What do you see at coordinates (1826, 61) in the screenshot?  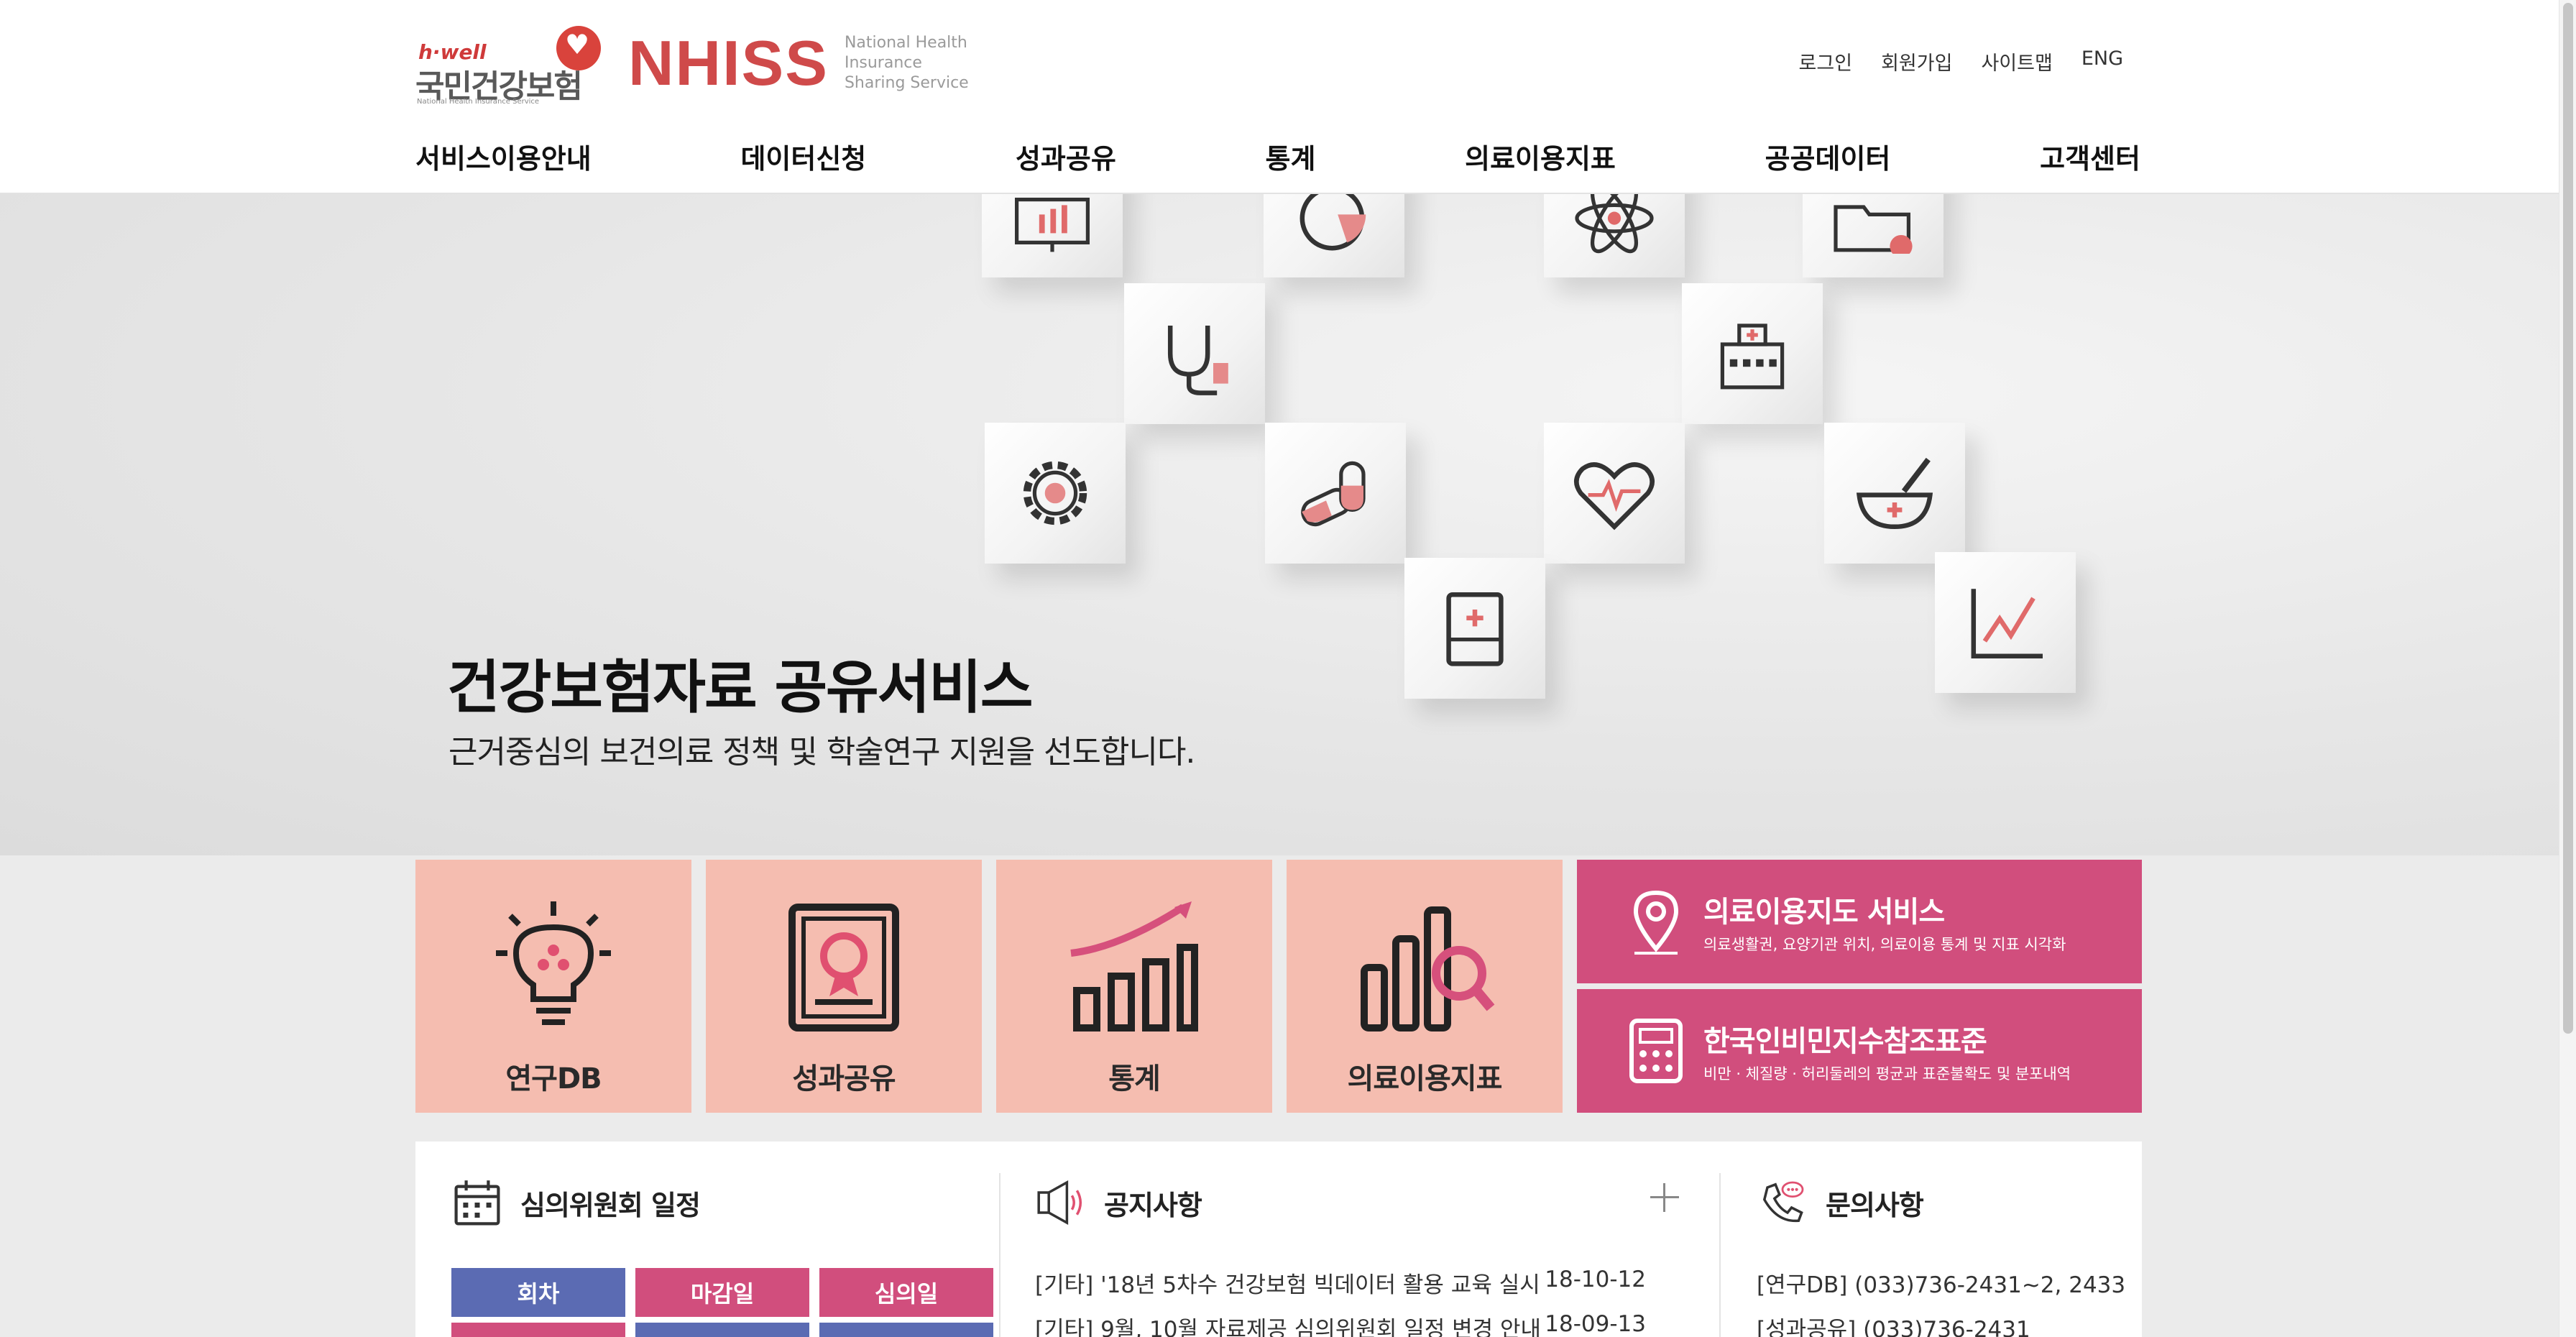 I see `login-link: 로그인` at bounding box center [1826, 61].